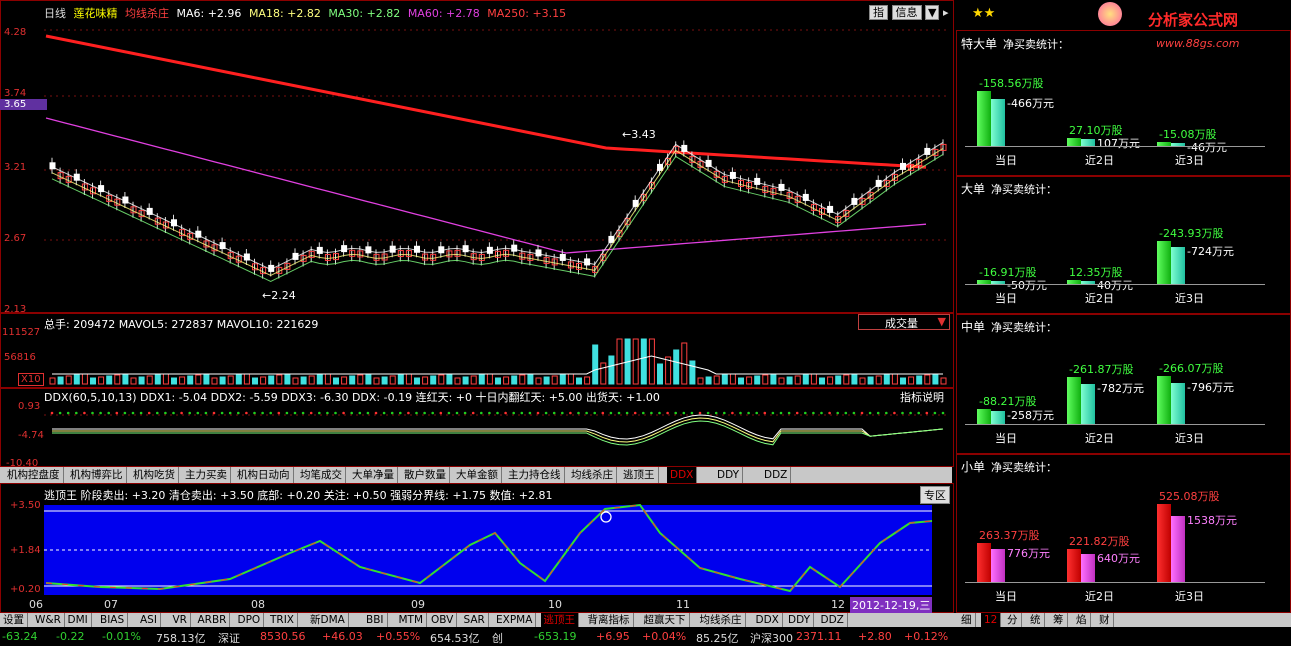 The width and height of the screenshot is (1291, 646). What do you see at coordinates (776, 475) in the screenshot?
I see `indicator-tab-14: DDZ` at bounding box center [776, 475].